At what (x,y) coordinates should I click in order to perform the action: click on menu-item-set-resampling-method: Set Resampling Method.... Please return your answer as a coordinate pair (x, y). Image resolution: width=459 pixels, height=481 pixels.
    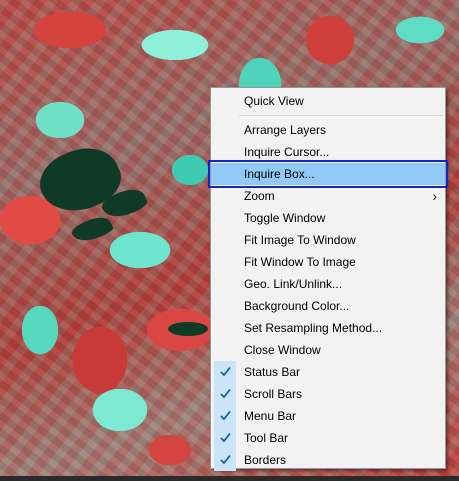
    Looking at the image, I should click on (328, 328).